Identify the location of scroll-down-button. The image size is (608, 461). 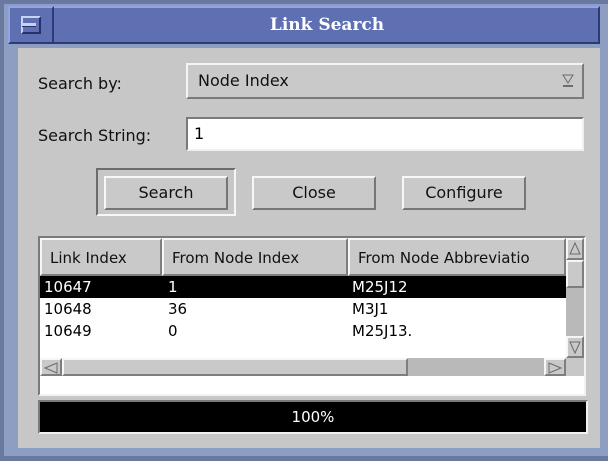
(575, 347).